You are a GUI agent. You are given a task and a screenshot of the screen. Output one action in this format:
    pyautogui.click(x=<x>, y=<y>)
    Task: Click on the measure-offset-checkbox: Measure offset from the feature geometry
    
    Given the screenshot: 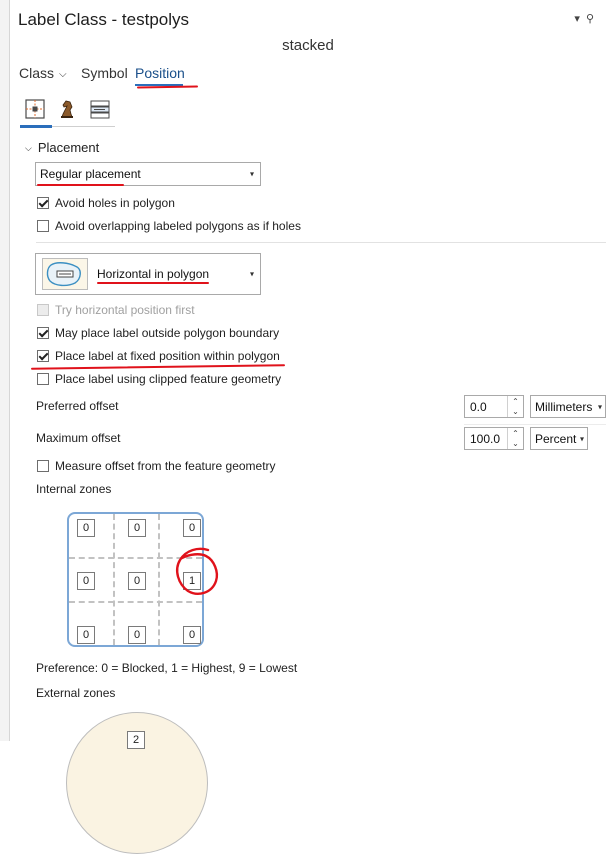 What is the action you would take?
    pyautogui.click(x=156, y=466)
    